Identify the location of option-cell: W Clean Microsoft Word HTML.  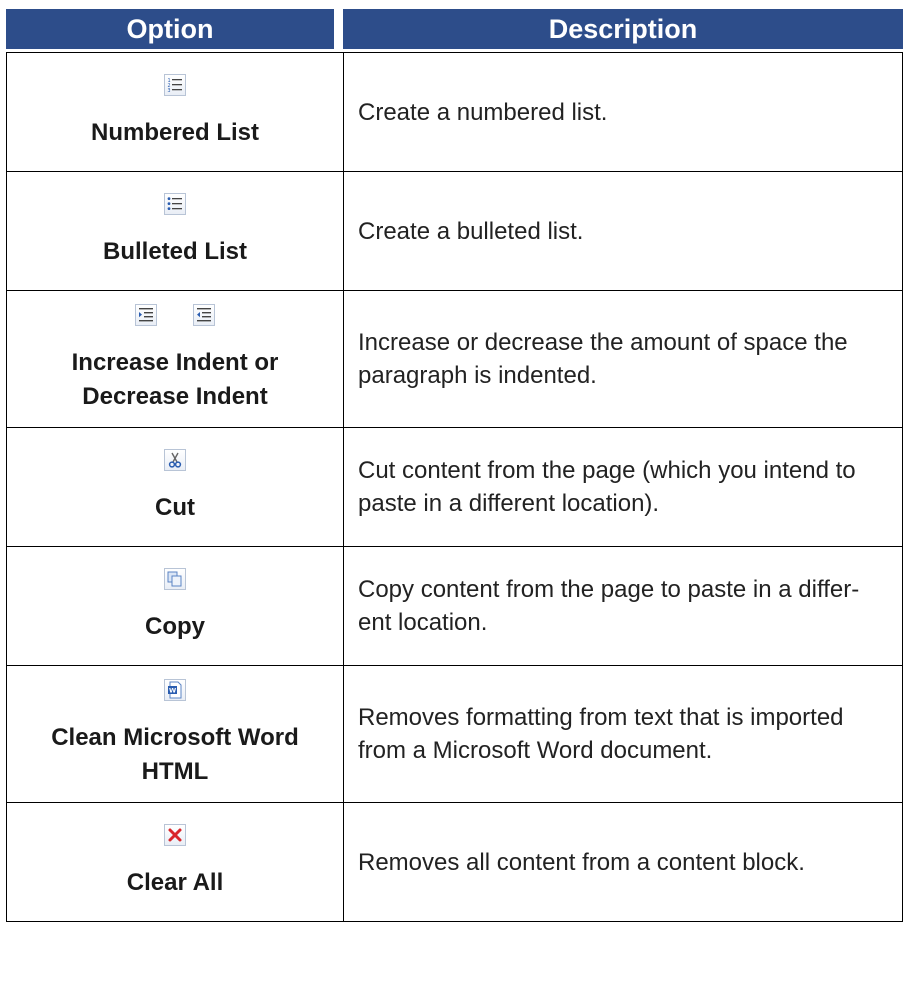
(174, 734).